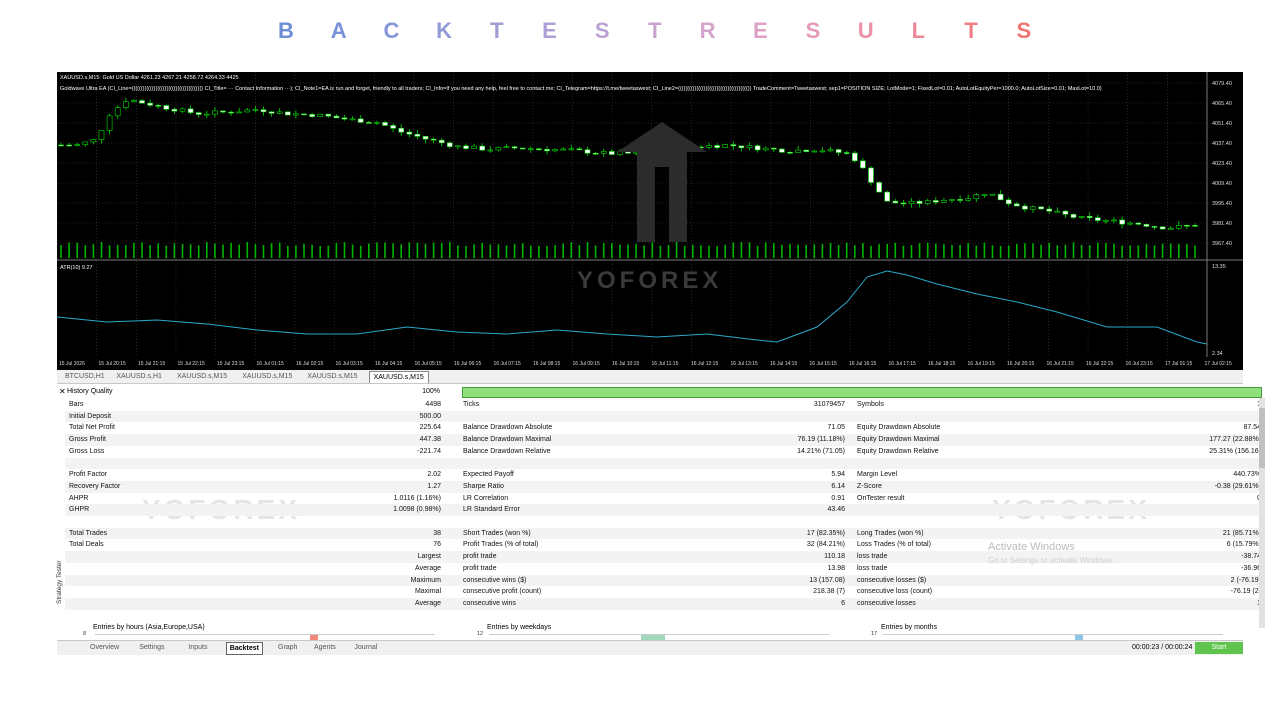 The width and height of the screenshot is (1280, 720). I want to click on time-label: 15 Jul 21:15, so click(151, 364).